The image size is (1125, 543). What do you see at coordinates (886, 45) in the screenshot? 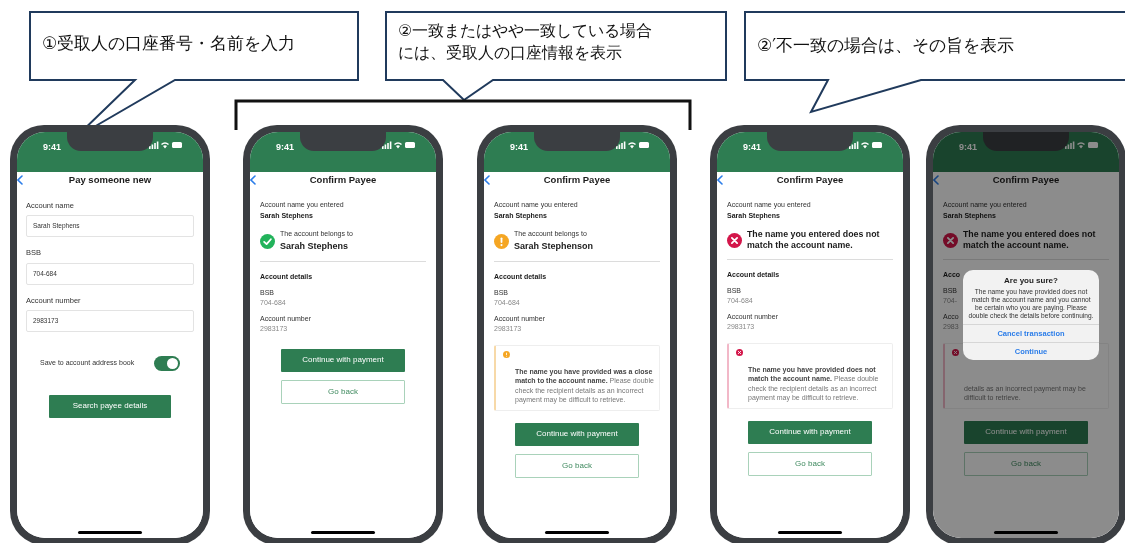
I see `callout-text: ②′不一致の場合は、その旨を表示` at bounding box center [886, 45].